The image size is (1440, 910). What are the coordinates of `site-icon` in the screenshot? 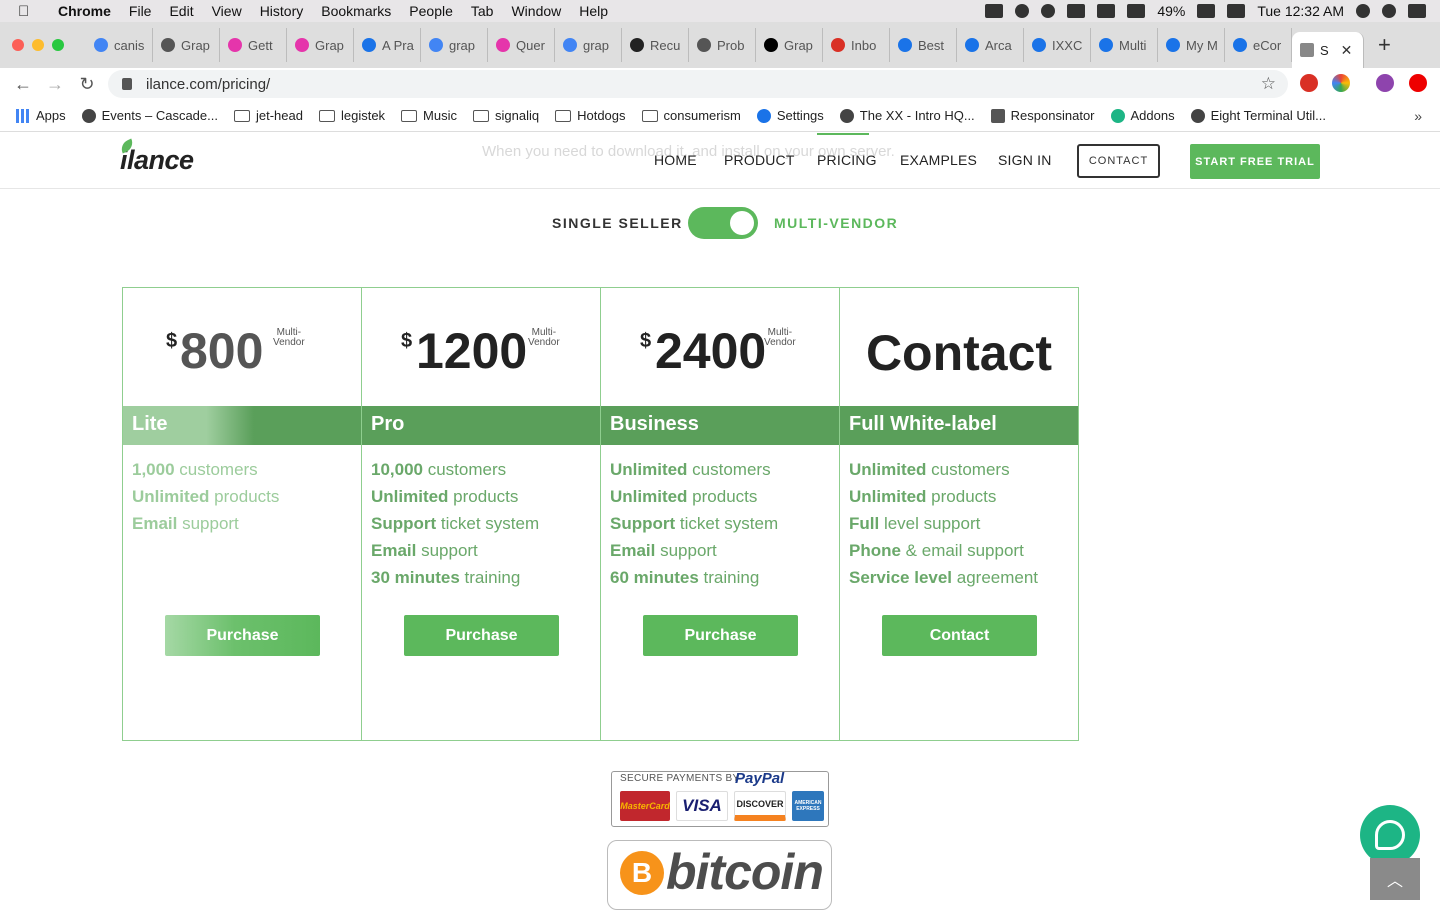 It's located at (88, 115).